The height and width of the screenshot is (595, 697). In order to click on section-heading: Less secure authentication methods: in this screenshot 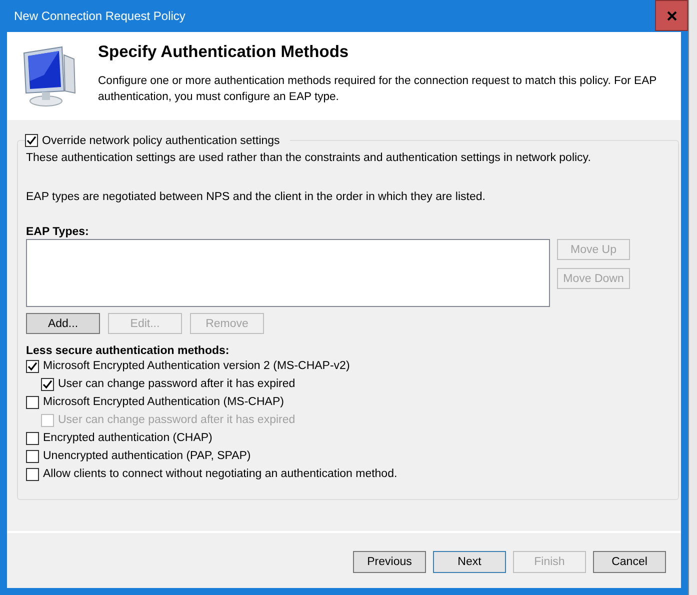, I will do `click(128, 351)`.